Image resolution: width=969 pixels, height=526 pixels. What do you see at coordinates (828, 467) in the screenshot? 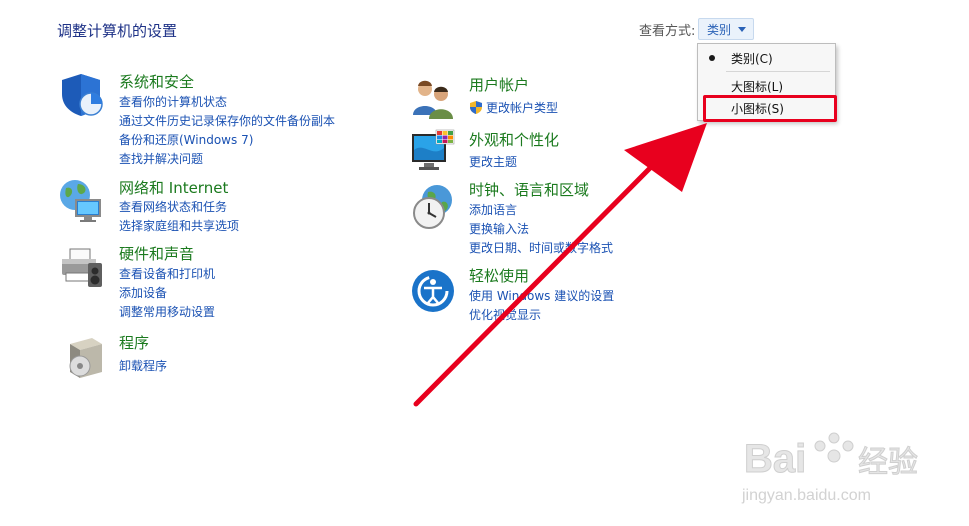
I see `baidu-watermark-logo: Bai 经验 jingyan.baidu.com` at bounding box center [828, 467].